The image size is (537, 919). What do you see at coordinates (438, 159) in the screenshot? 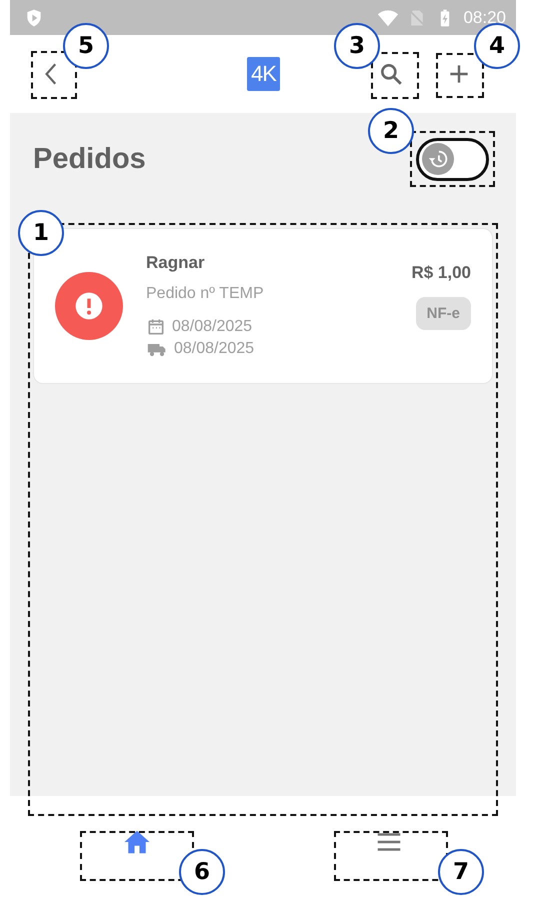
I see `history-icon` at bounding box center [438, 159].